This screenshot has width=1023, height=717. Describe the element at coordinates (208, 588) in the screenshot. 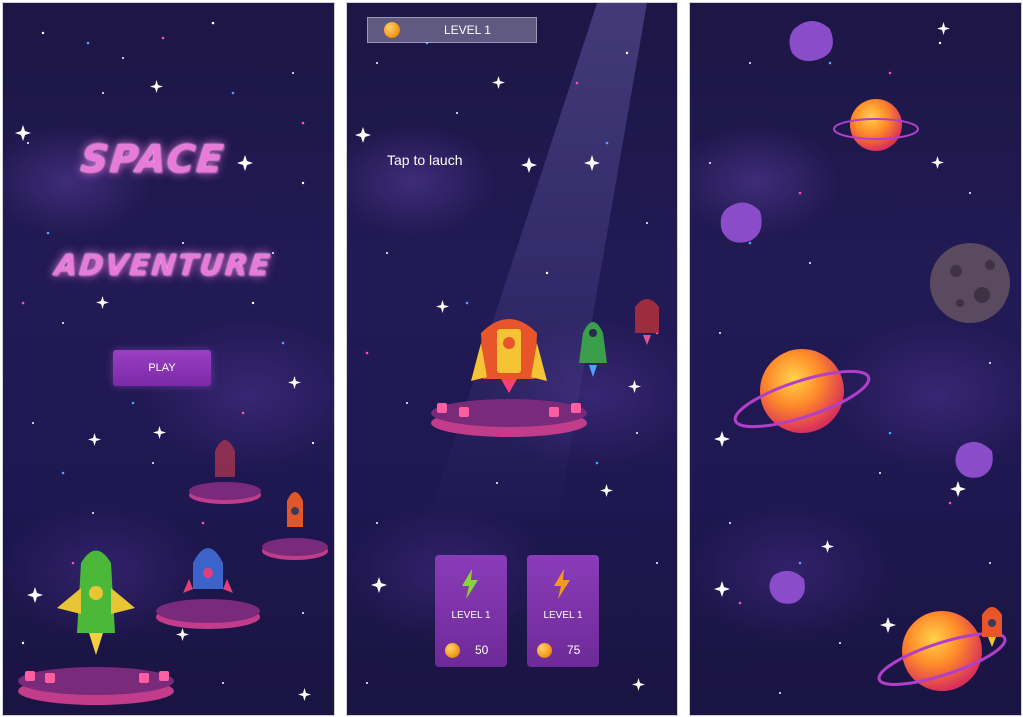

I see `rocket-platform-medium` at that location.